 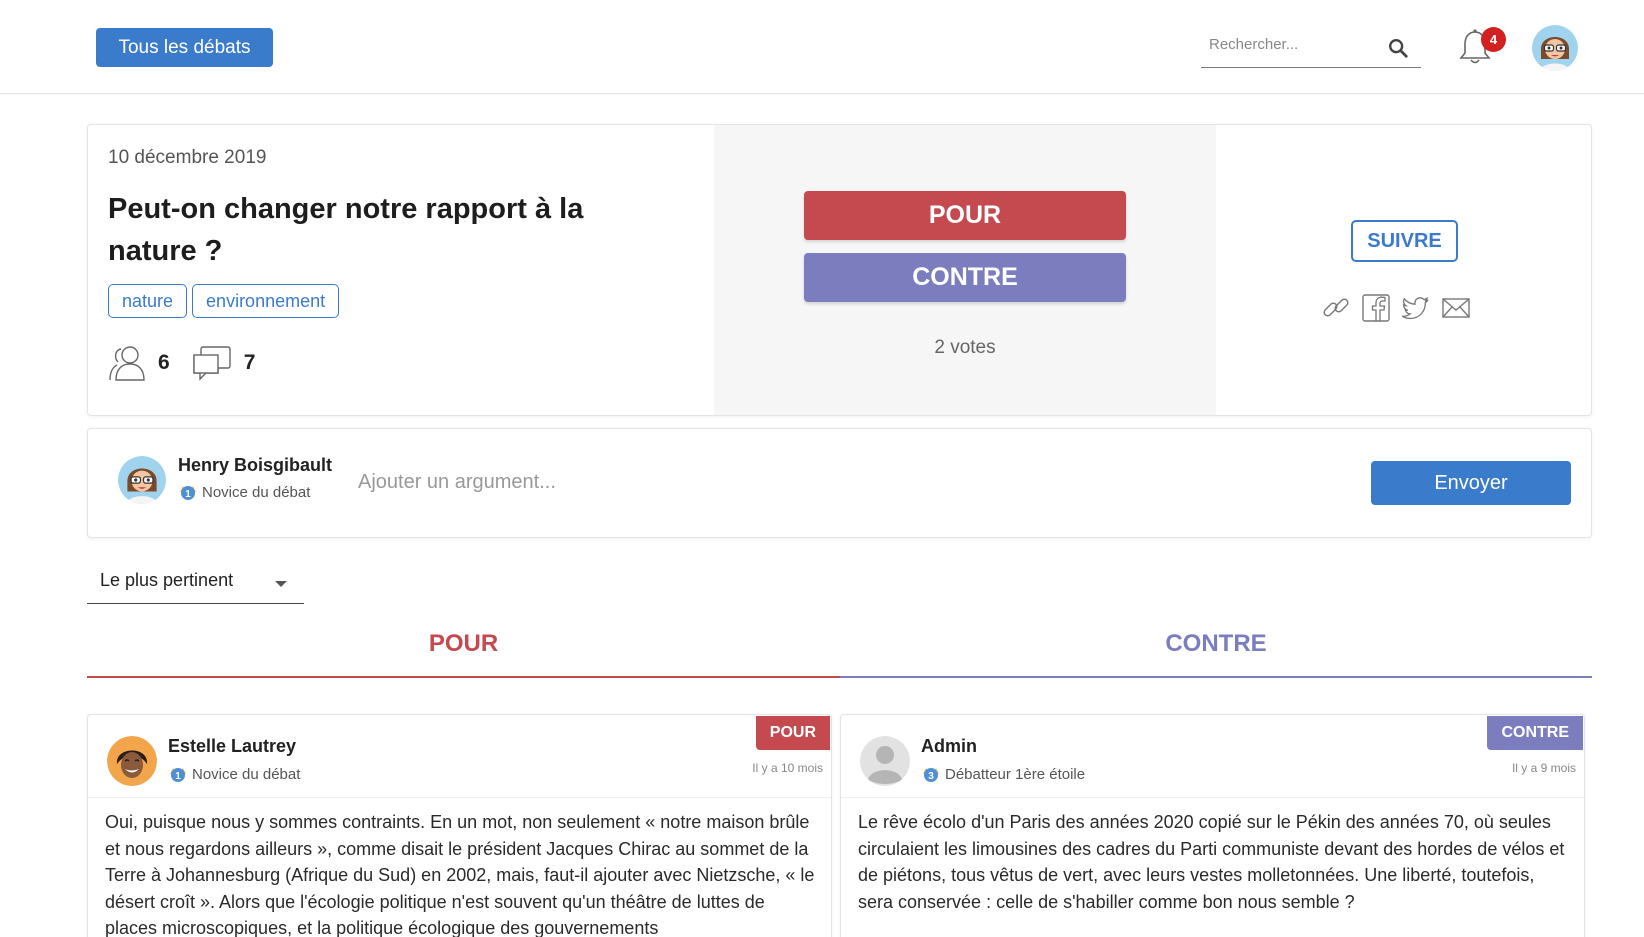 I want to click on tag-nature: nature, so click(x=148, y=301).